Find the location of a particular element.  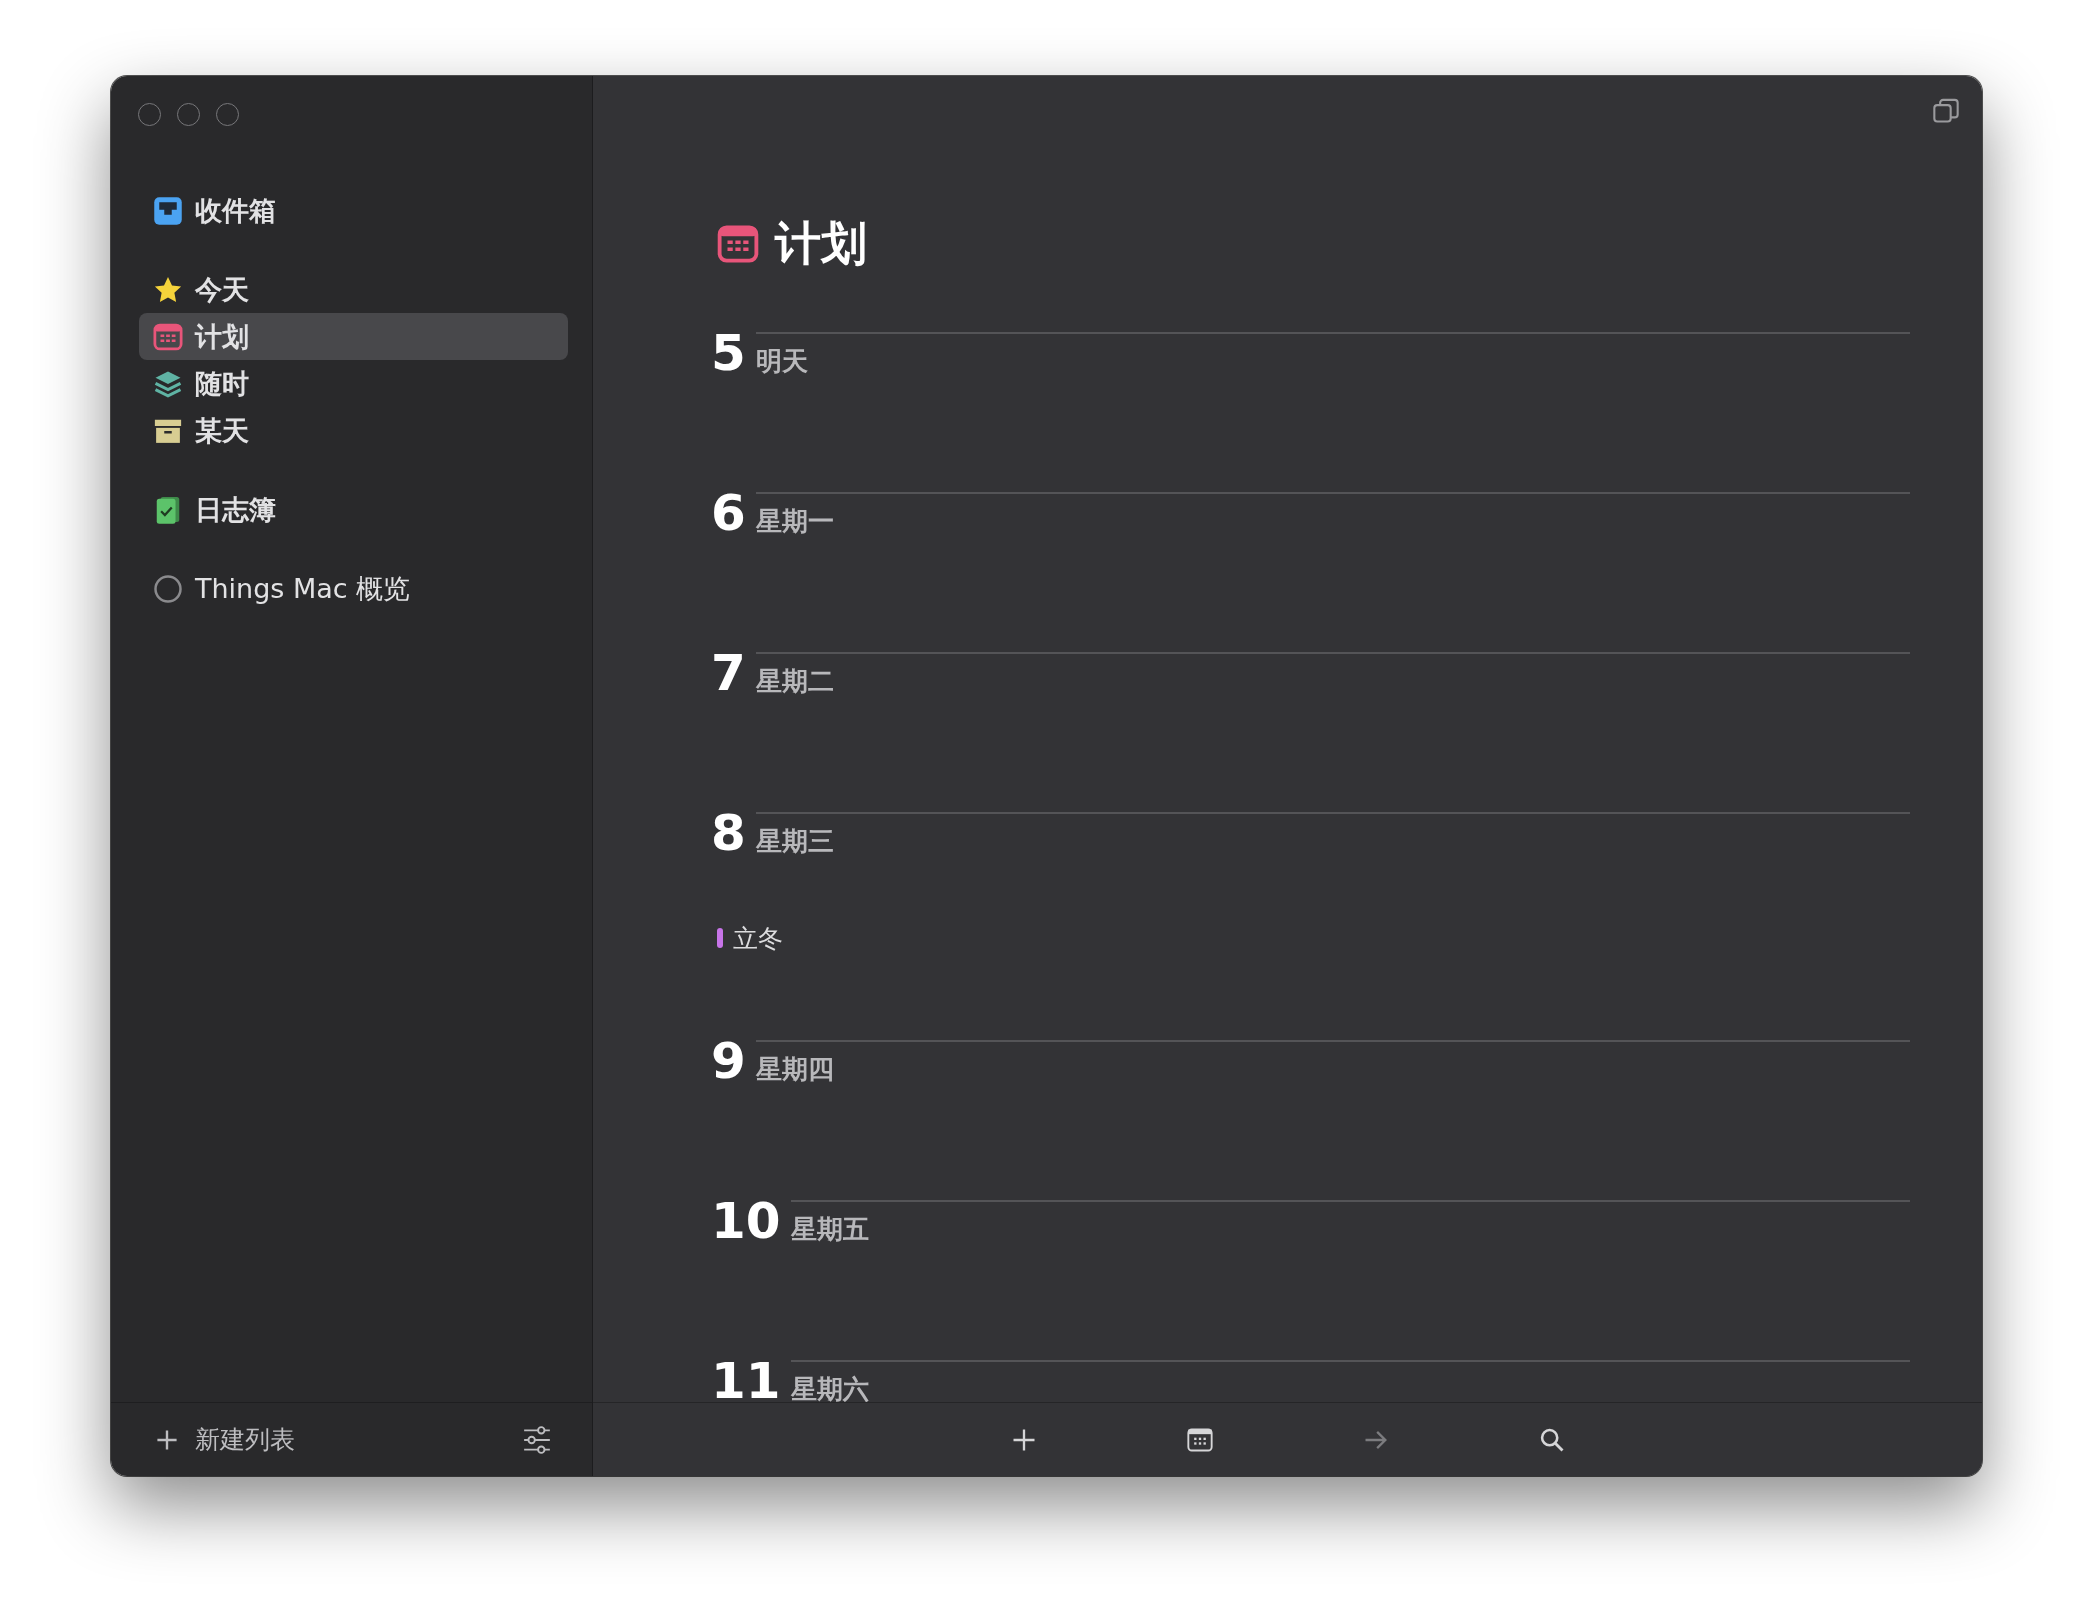

sidebar-item: Things Mac 概览 is located at coordinates (353, 588).